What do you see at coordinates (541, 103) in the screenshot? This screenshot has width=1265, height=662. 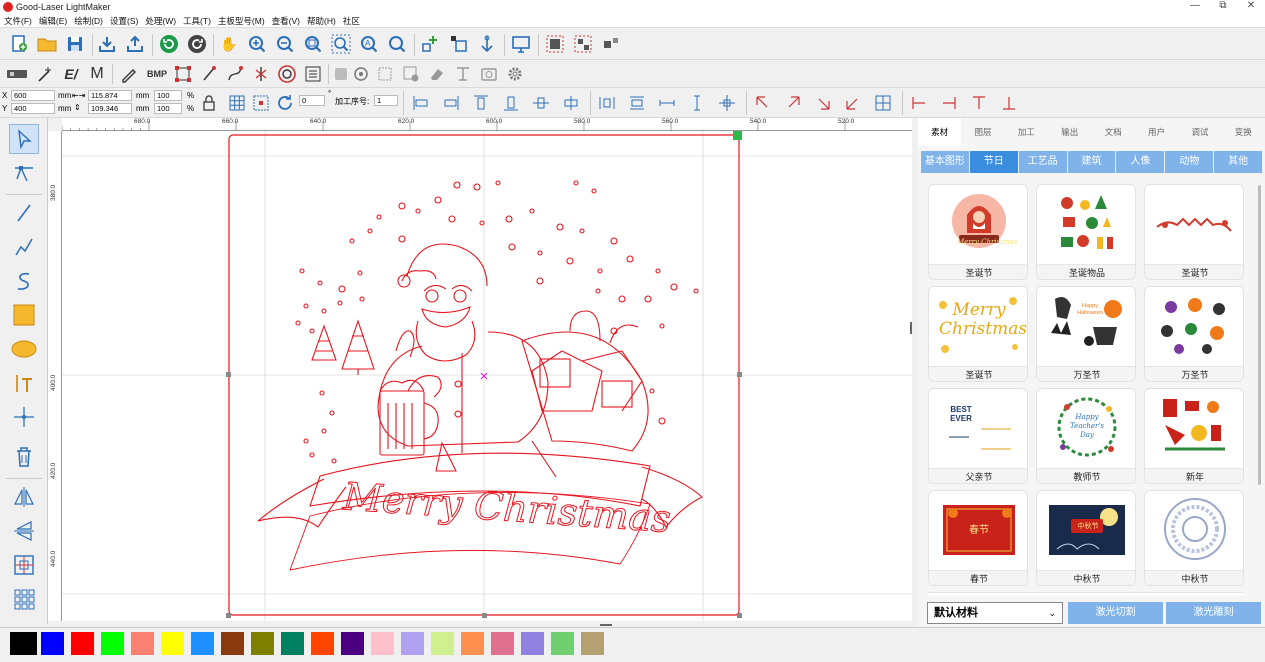 I see `align-hcenter-icon` at bounding box center [541, 103].